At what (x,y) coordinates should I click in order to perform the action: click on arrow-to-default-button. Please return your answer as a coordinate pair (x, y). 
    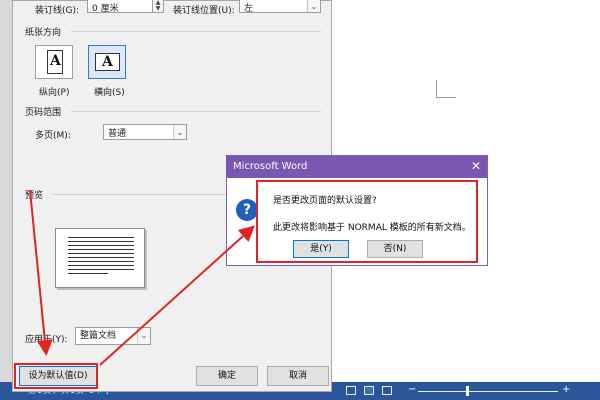
    Looking at the image, I should click on (41, 272).